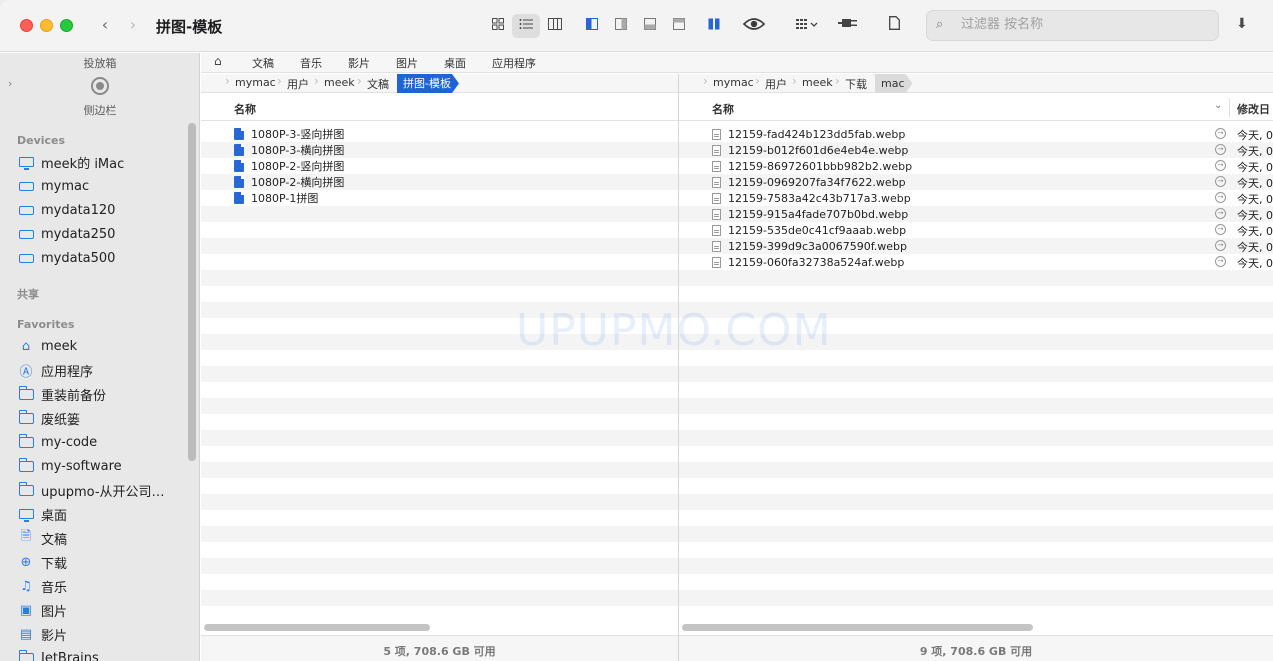 The width and height of the screenshot is (1273, 661). What do you see at coordinates (976, 214) in the screenshot?
I see `list-item: 12159-915a4fade707b0bd.webp → 今天, 0` at bounding box center [976, 214].